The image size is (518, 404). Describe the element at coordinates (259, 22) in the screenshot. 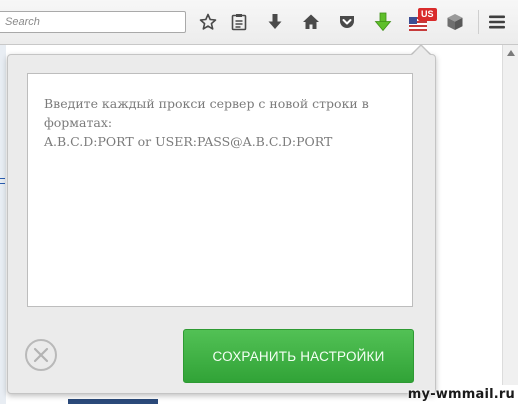

I see `browser-toolbar: US` at that location.